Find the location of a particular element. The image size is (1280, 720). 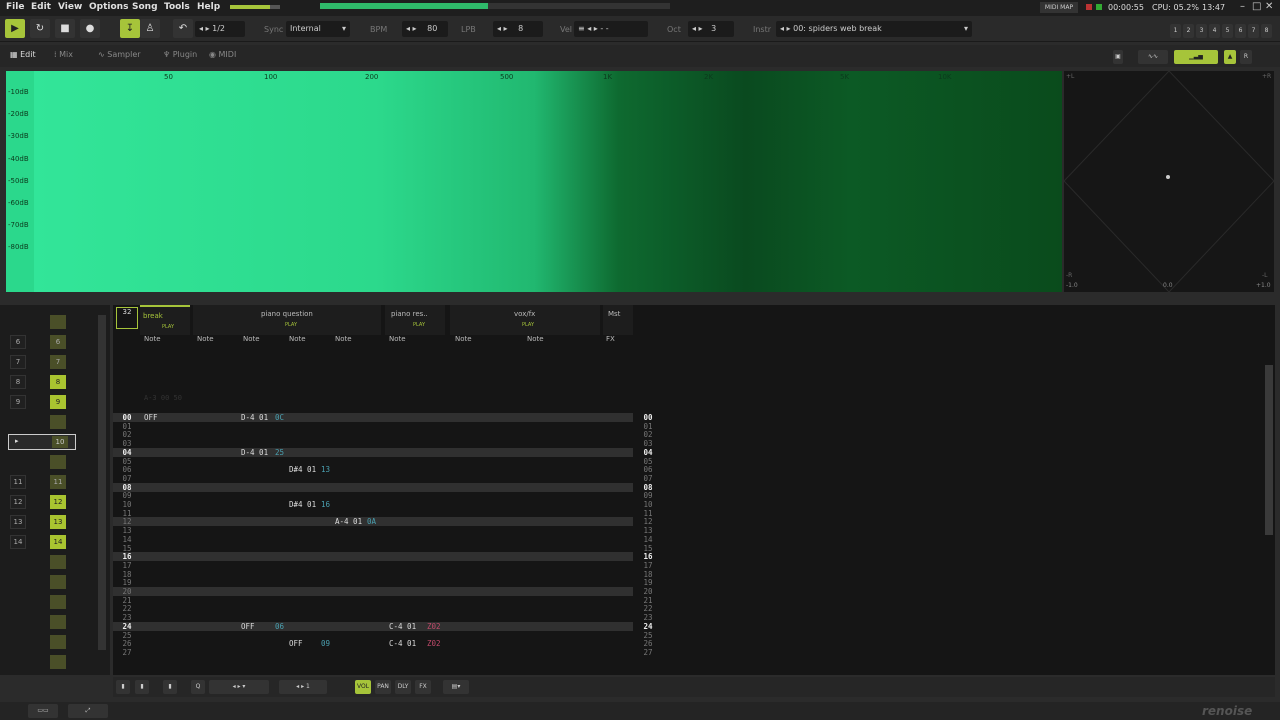

song-position-bar is located at coordinates (495, 6).